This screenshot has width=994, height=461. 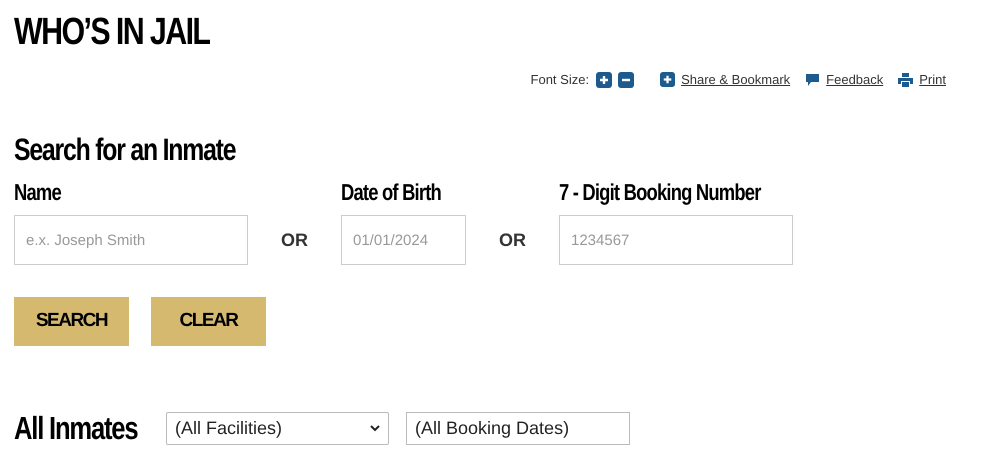 I want to click on field-label: Date of Birth, so click(x=391, y=192).